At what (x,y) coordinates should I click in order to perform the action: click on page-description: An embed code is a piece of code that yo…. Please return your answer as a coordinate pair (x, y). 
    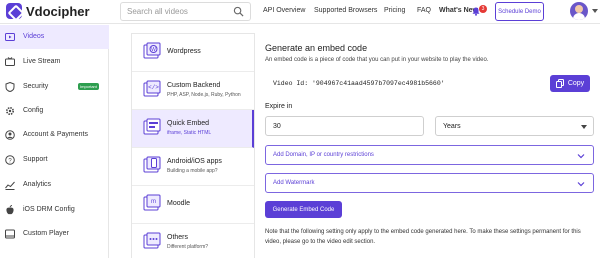
    Looking at the image, I should click on (377, 60).